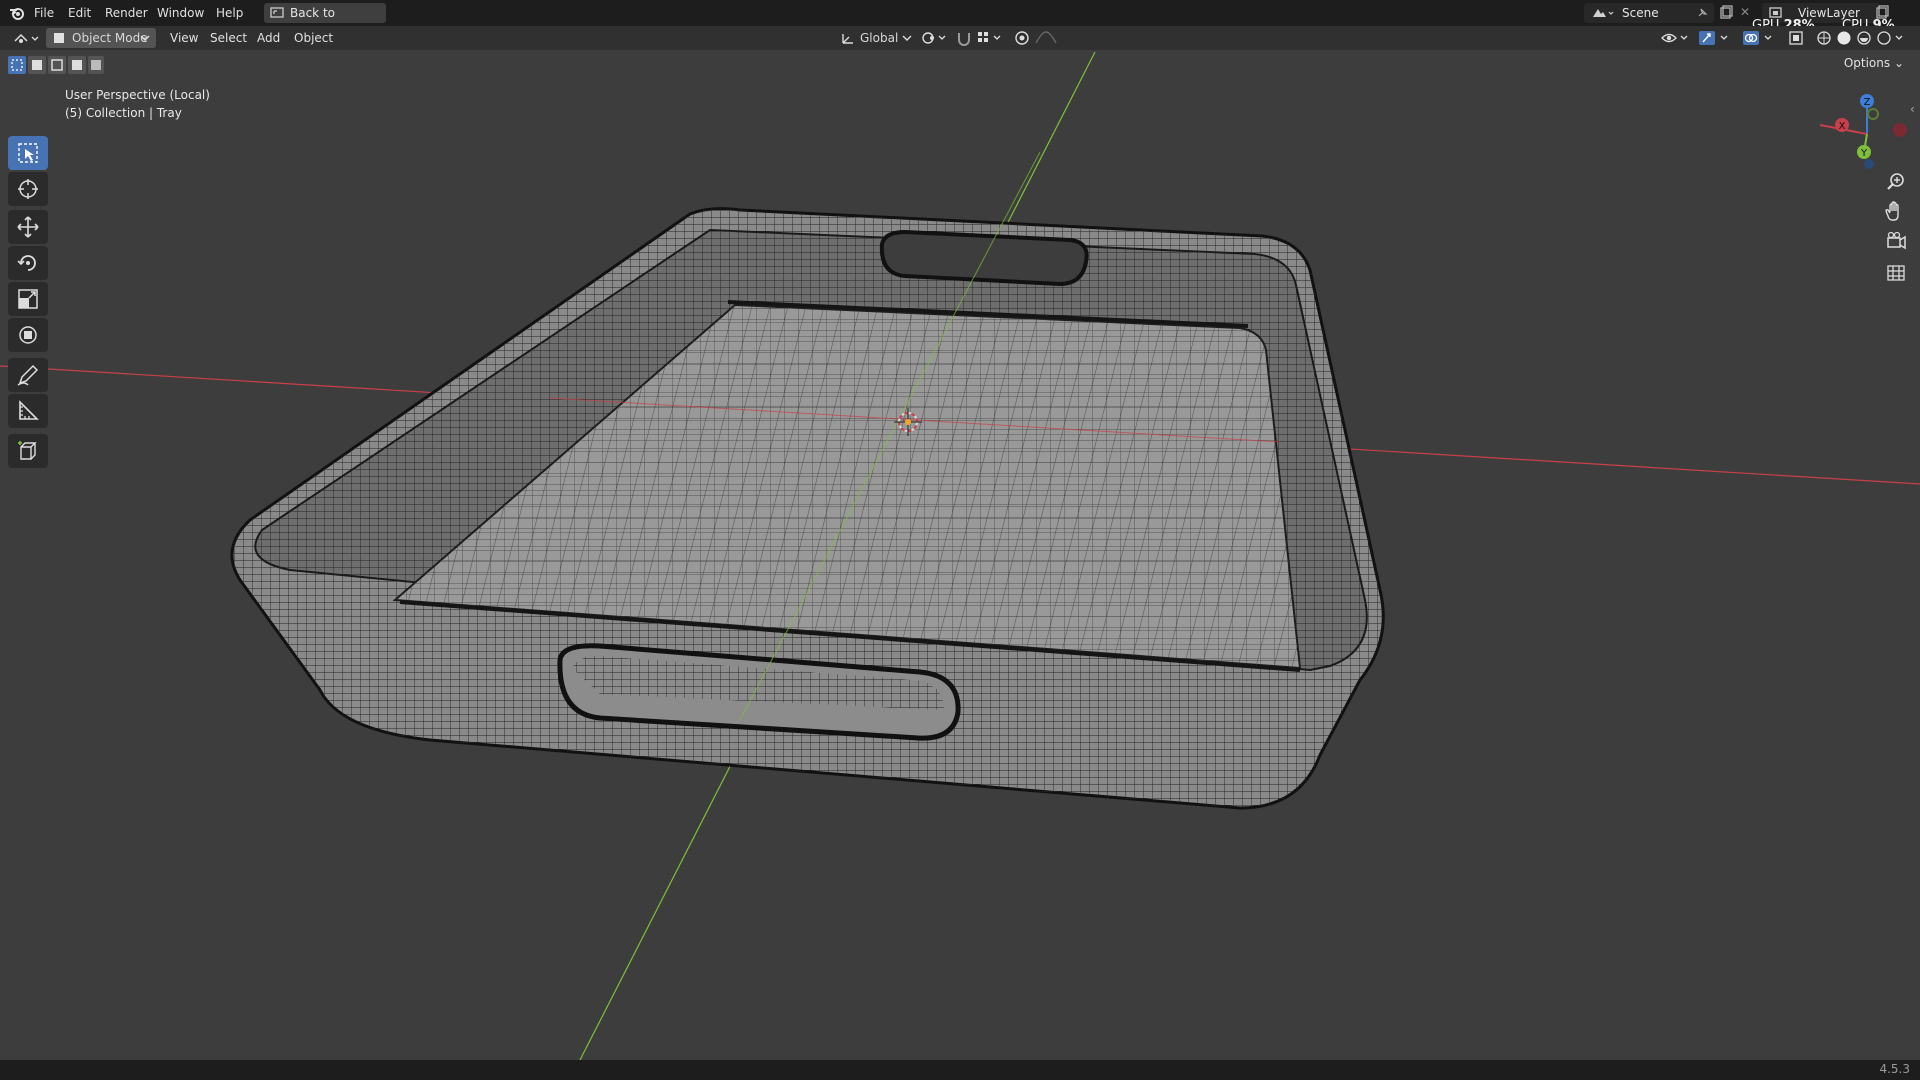 The width and height of the screenshot is (1920, 1080). I want to click on scale-icon, so click(28, 299).